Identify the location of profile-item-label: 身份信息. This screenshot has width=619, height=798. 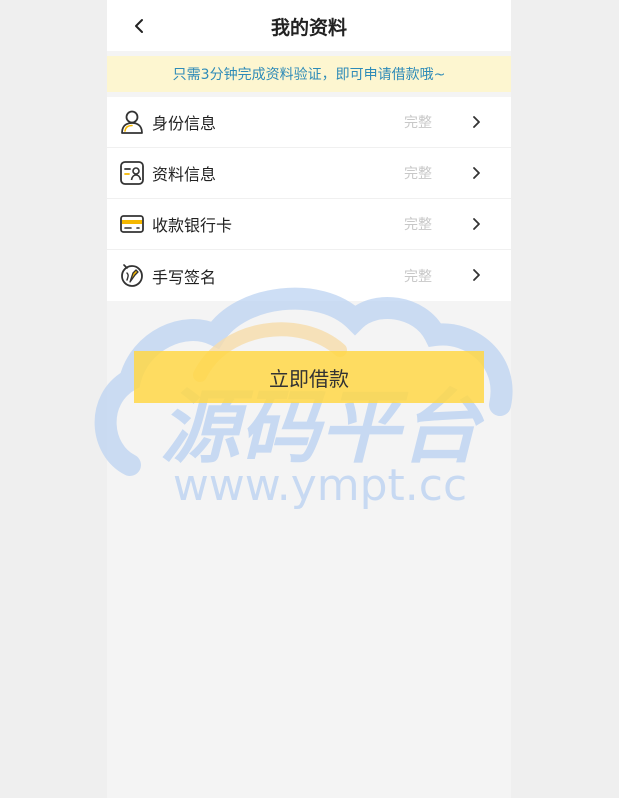
(184, 123).